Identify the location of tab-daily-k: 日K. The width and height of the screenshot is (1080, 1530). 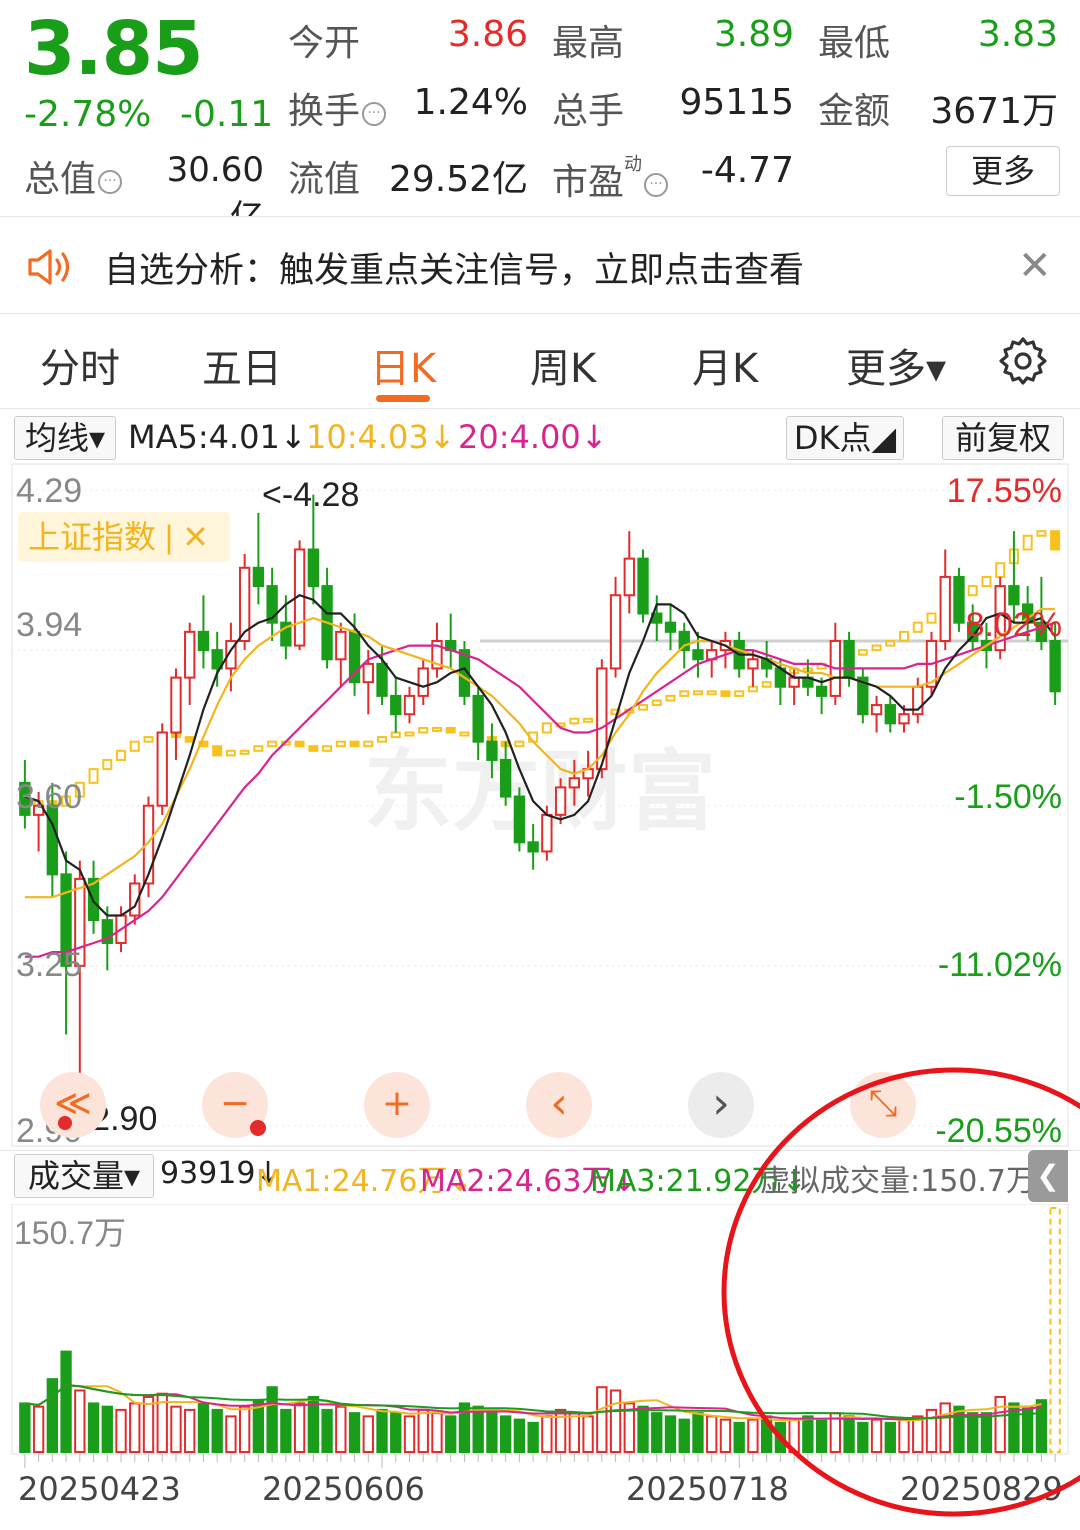
(403, 365).